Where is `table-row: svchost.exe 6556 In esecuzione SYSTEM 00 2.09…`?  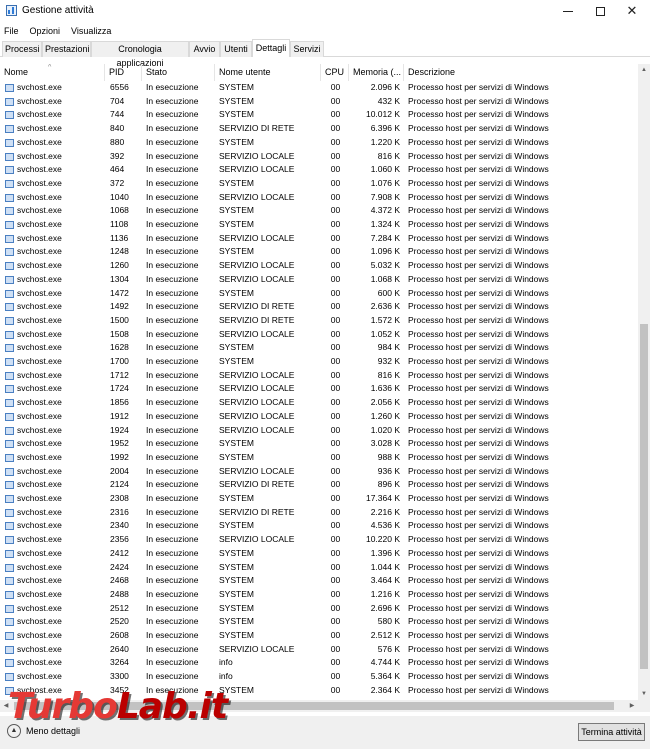 table-row: svchost.exe 6556 In esecuzione SYSTEM 00 2.09… is located at coordinates (319, 88).